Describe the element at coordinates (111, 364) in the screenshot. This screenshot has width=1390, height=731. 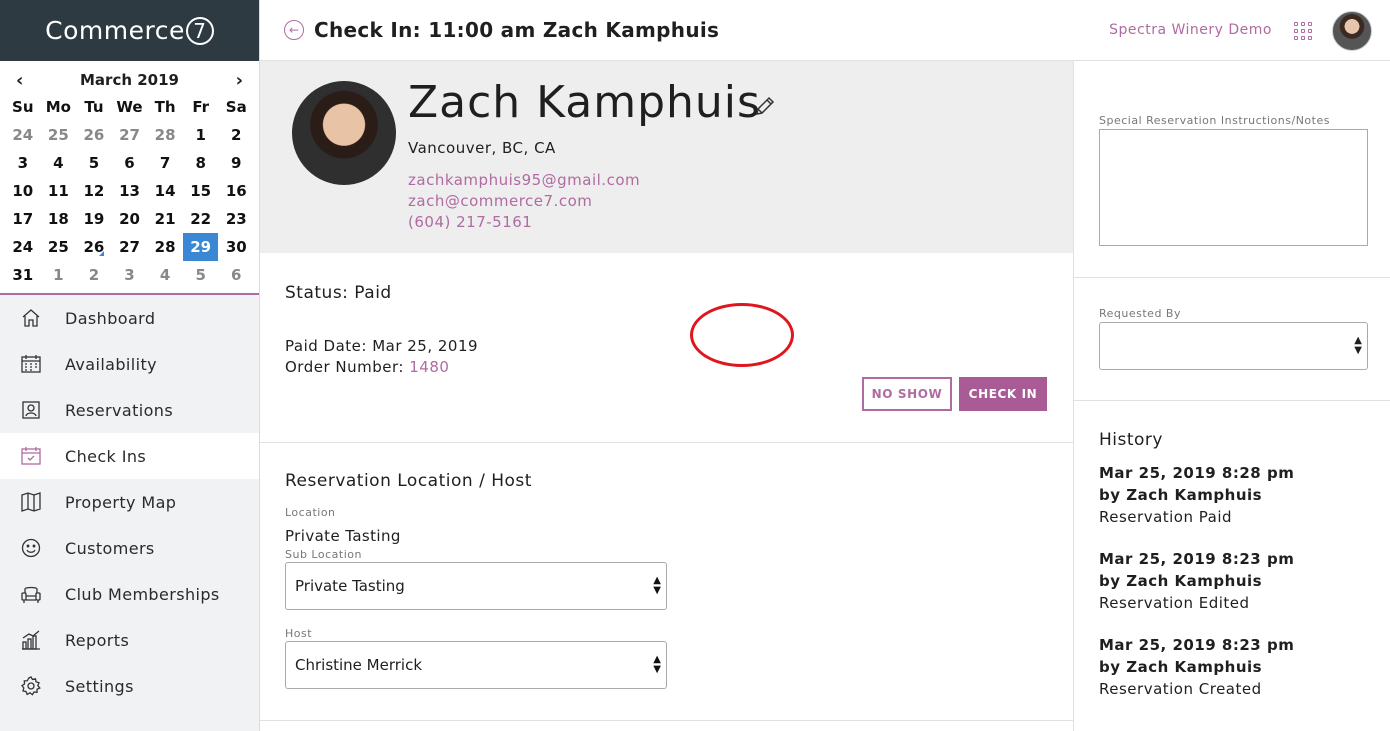
I see `sidebar-item-label: Availability` at that location.